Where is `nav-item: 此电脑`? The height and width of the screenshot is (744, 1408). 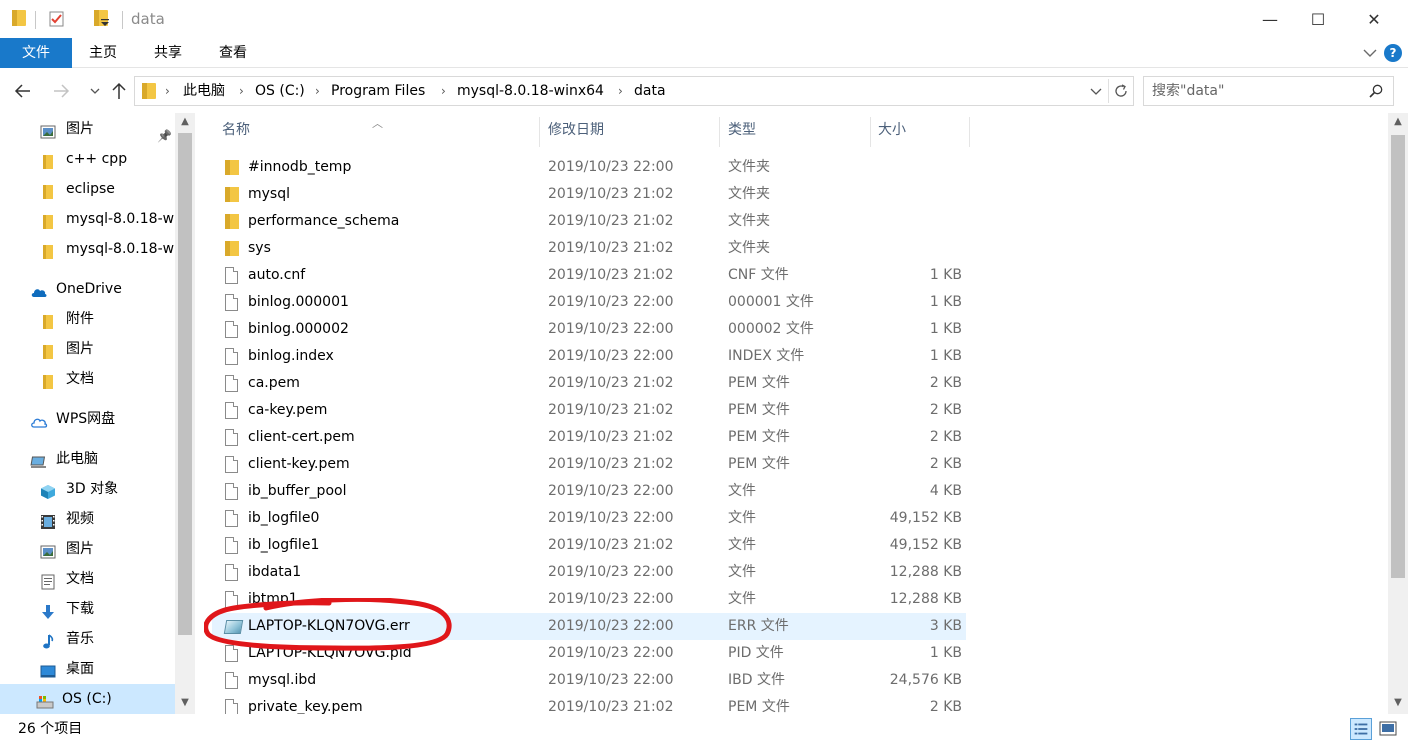 nav-item: 此电脑 is located at coordinates (87, 459).